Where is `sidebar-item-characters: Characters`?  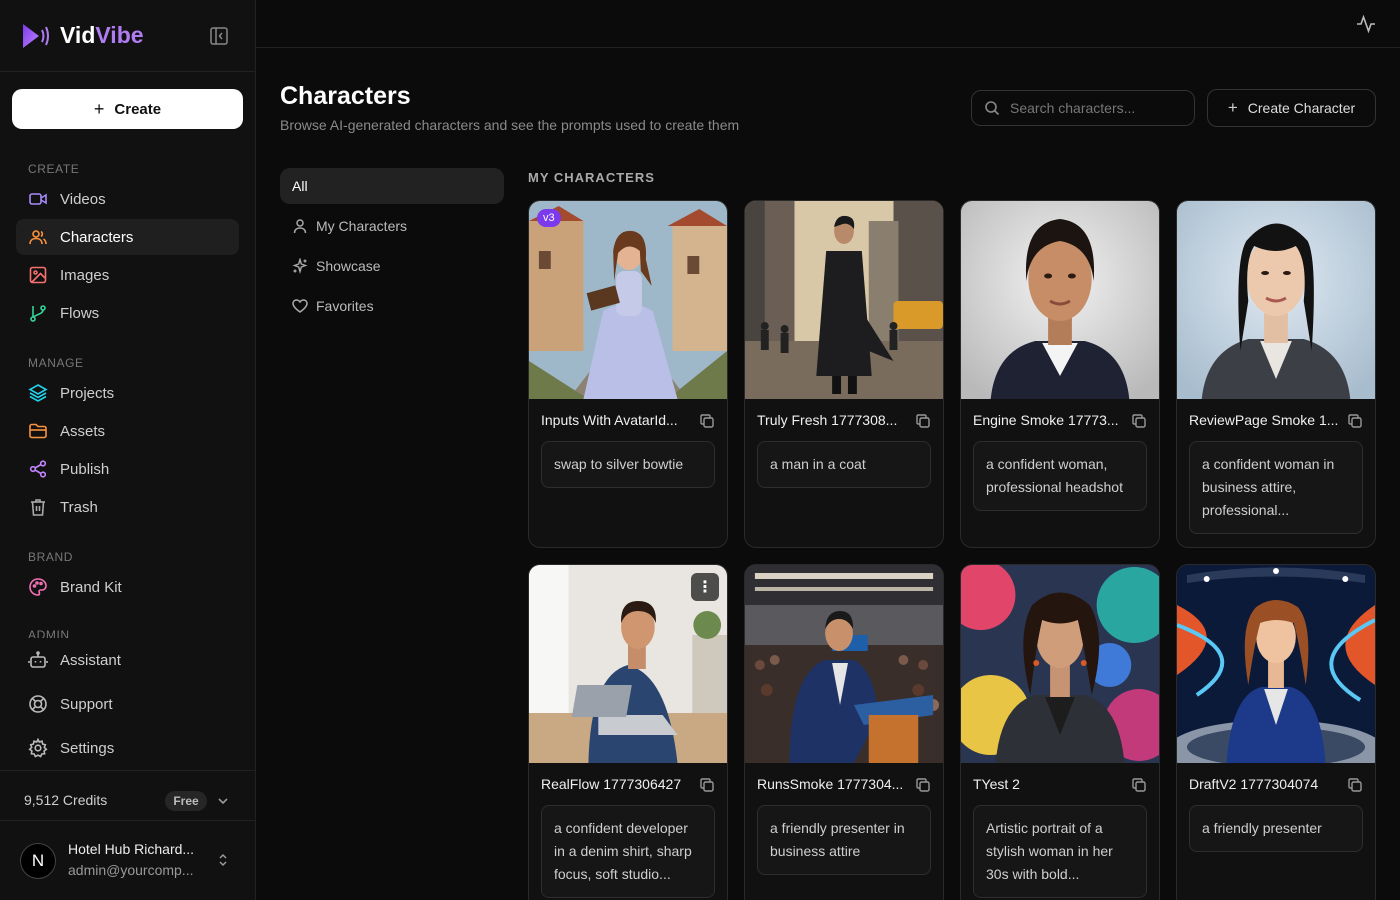
sidebar-item-characters: Characters is located at coordinates (127, 237).